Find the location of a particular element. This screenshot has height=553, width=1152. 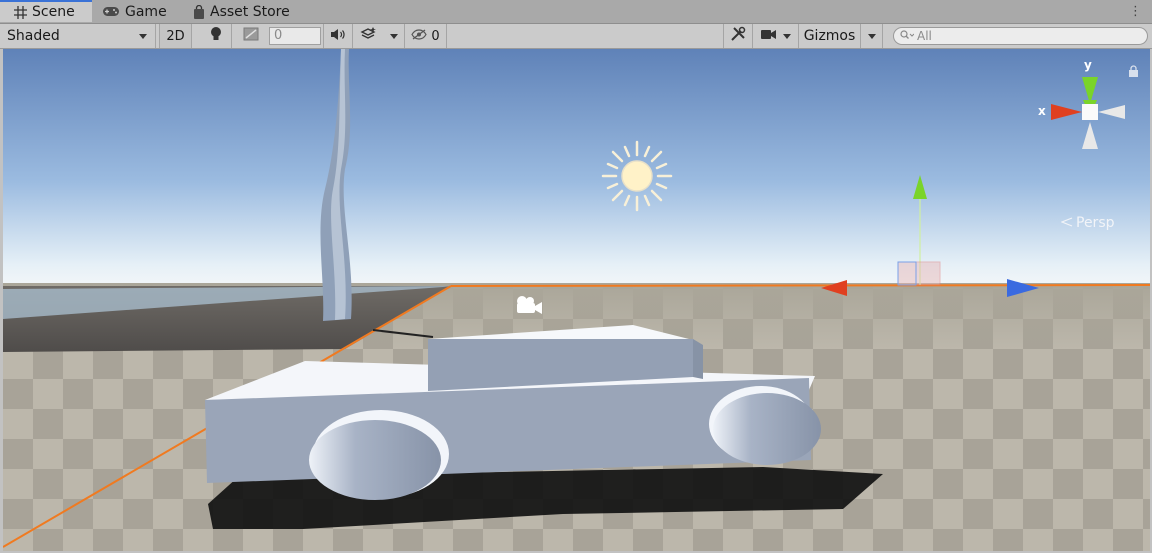

perspective-icon is located at coordinates (1066, 223).